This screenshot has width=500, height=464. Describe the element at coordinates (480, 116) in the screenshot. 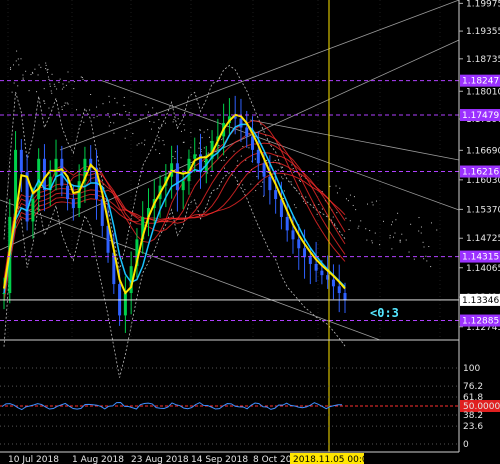

I see `level-badge-label: 1.17479` at that location.